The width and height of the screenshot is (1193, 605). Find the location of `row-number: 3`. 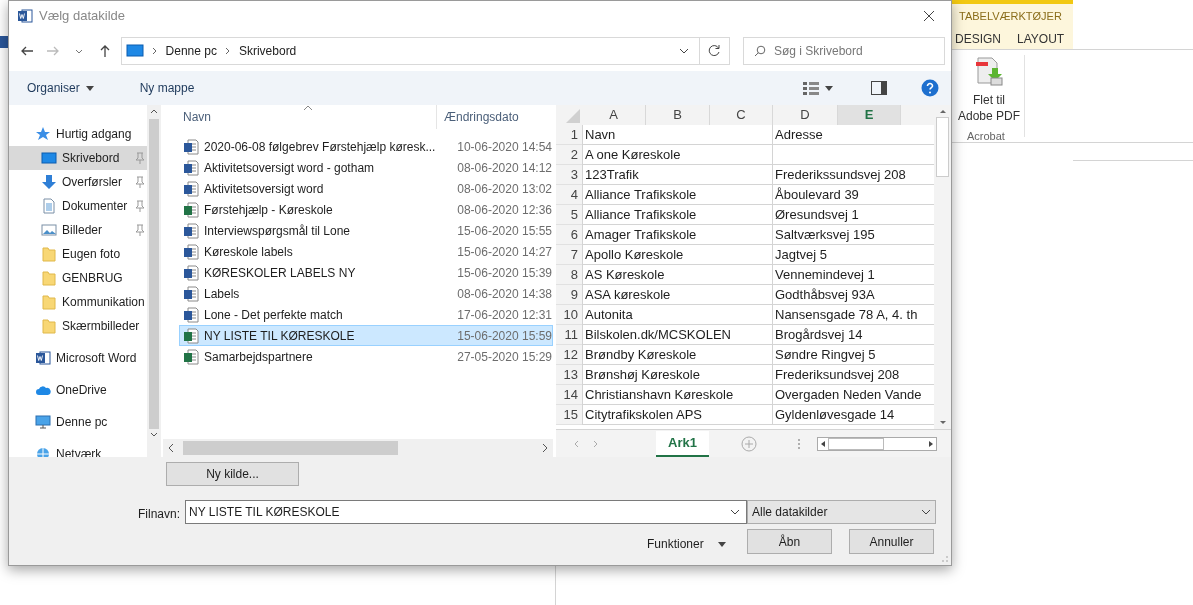

row-number: 3 is located at coordinates (569, 175).